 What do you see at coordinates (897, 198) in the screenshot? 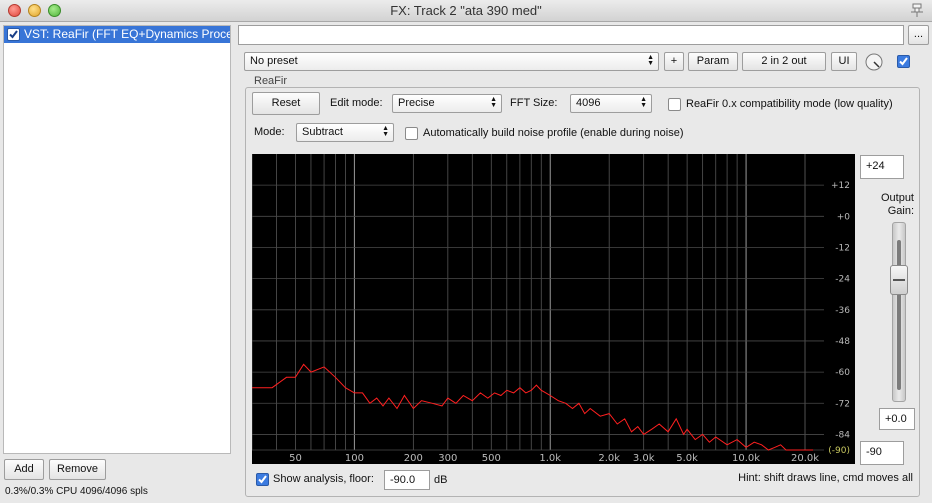
I see `output-gain-label-1: Output` at bounding box center [897, 198].